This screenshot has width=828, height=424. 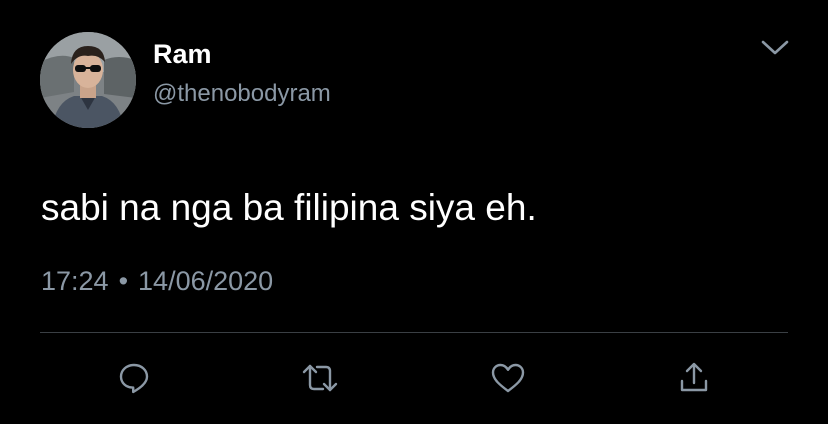 I want to click on reply-button, so click(x=134, y=378).